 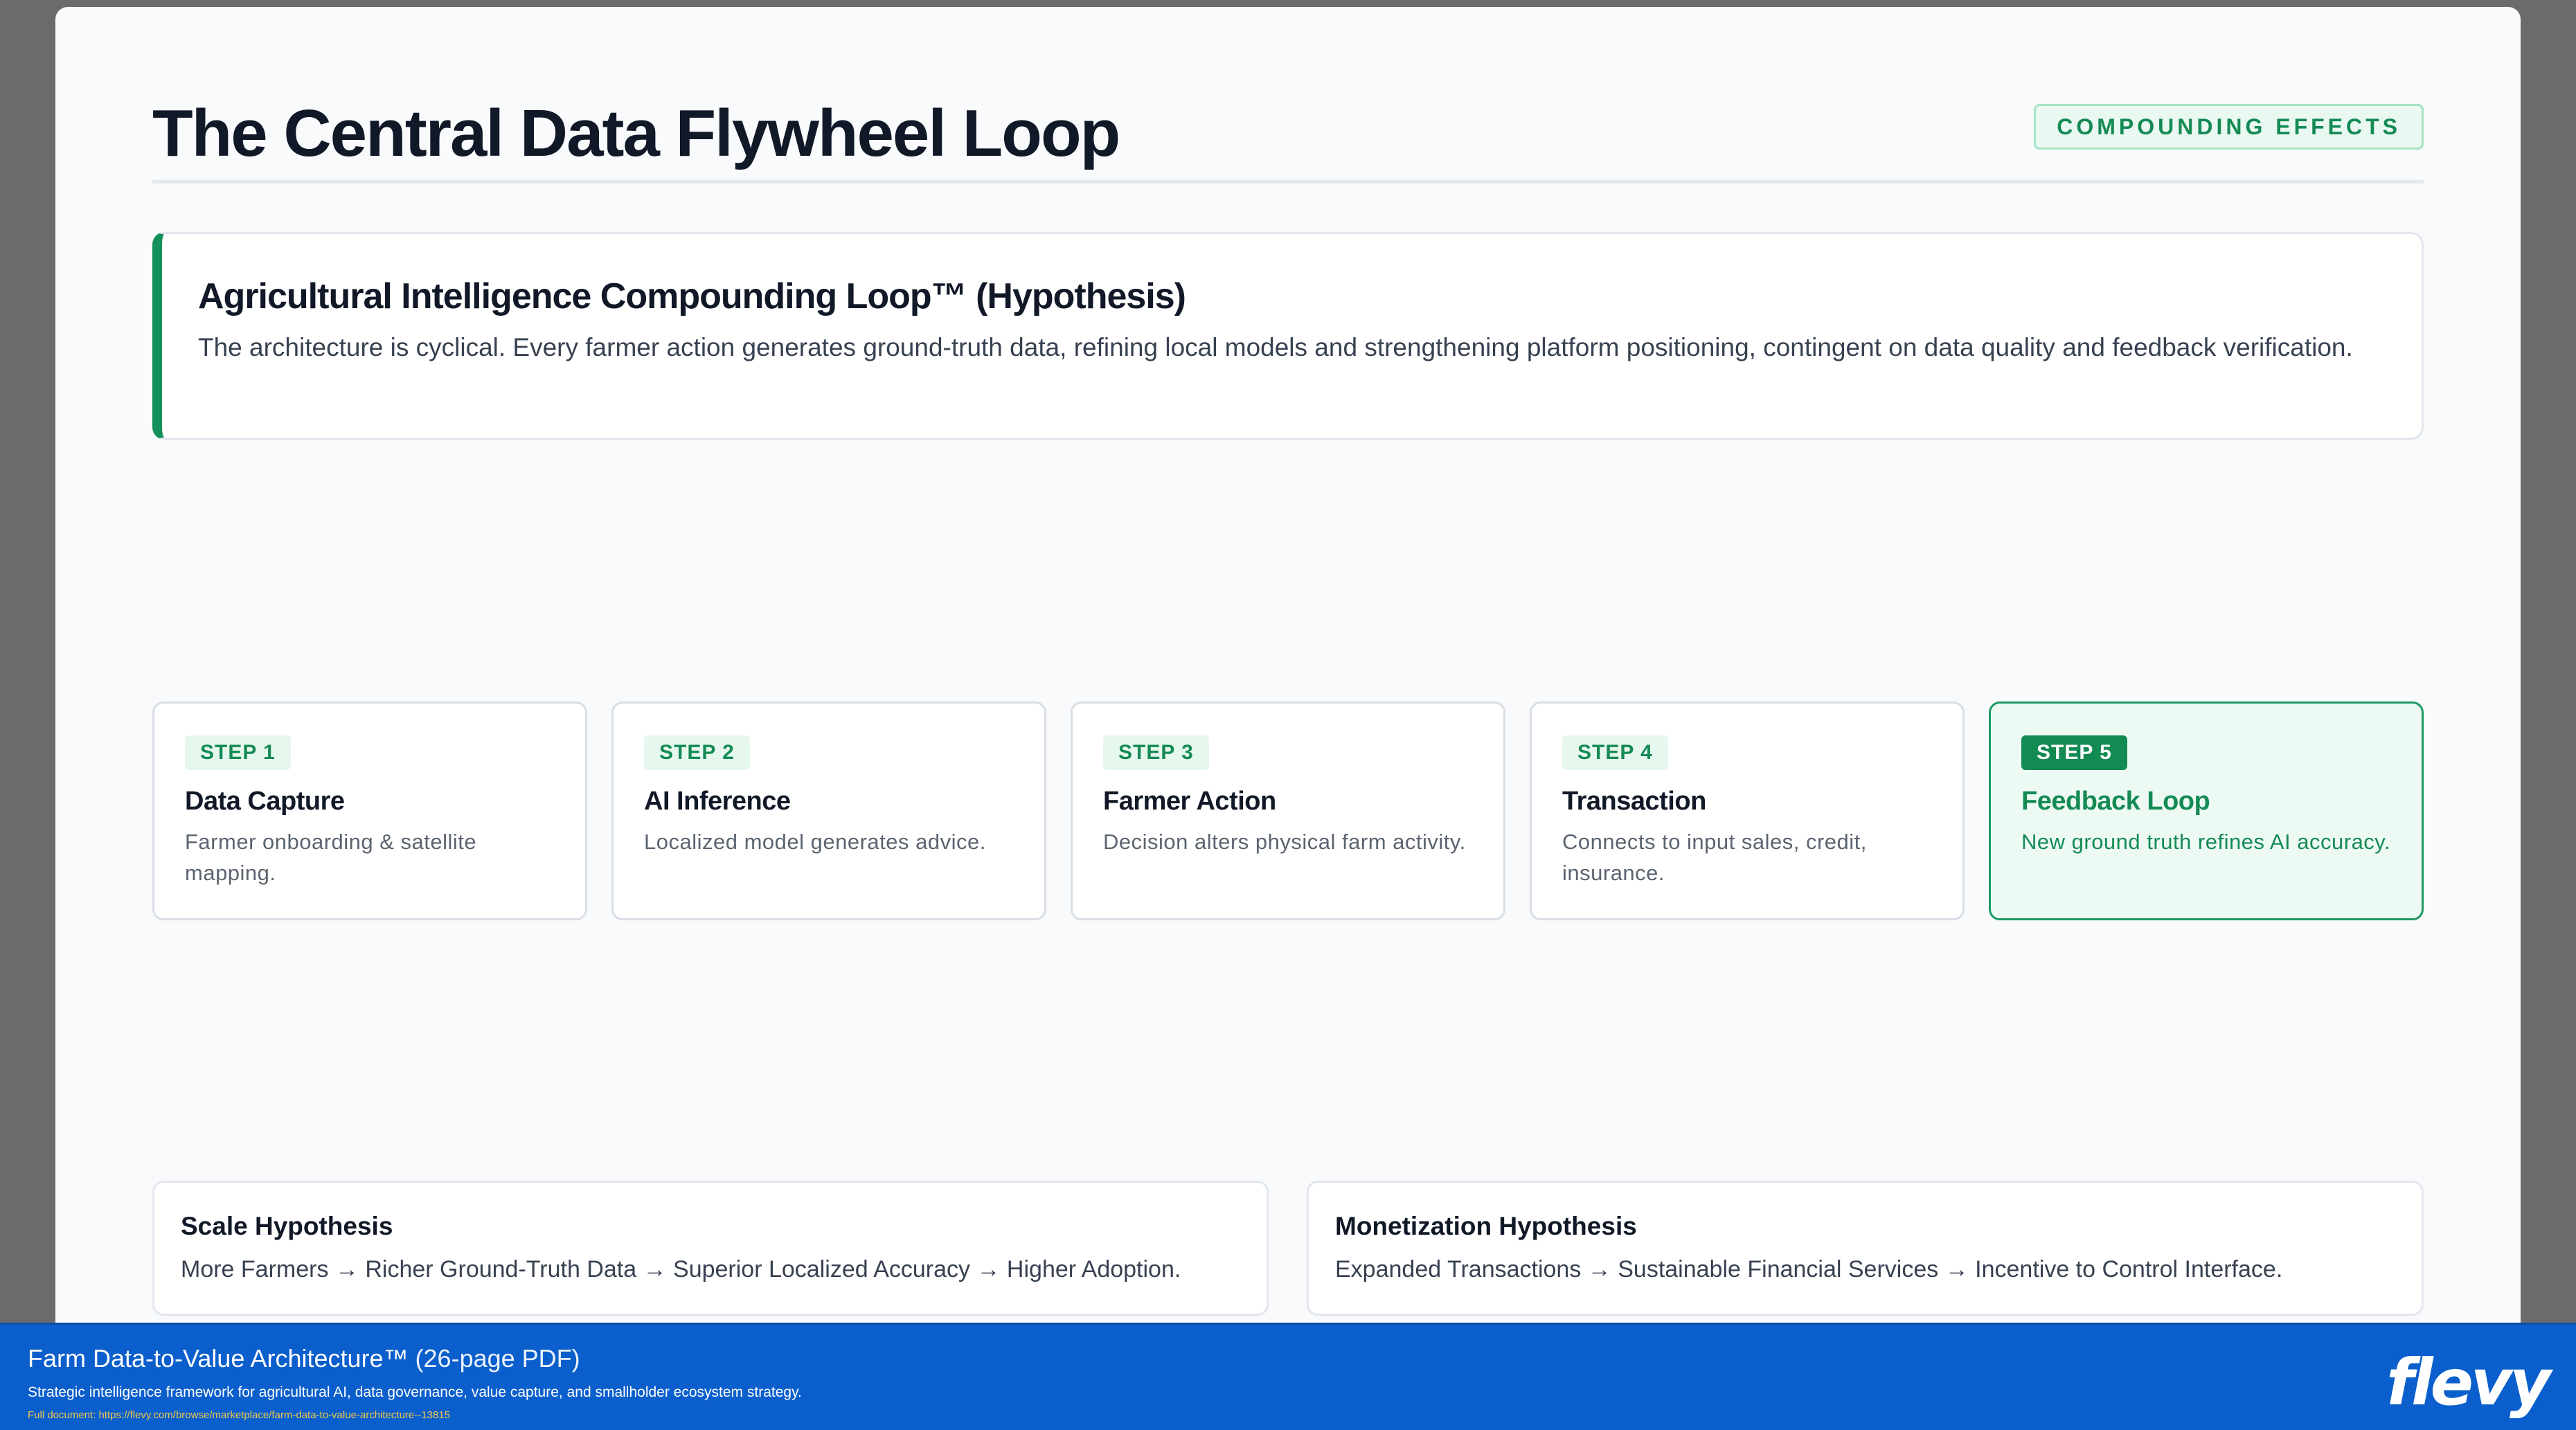 I want to click on step-description: Decision alters physical farm activity., so click(x=1284, y=842).